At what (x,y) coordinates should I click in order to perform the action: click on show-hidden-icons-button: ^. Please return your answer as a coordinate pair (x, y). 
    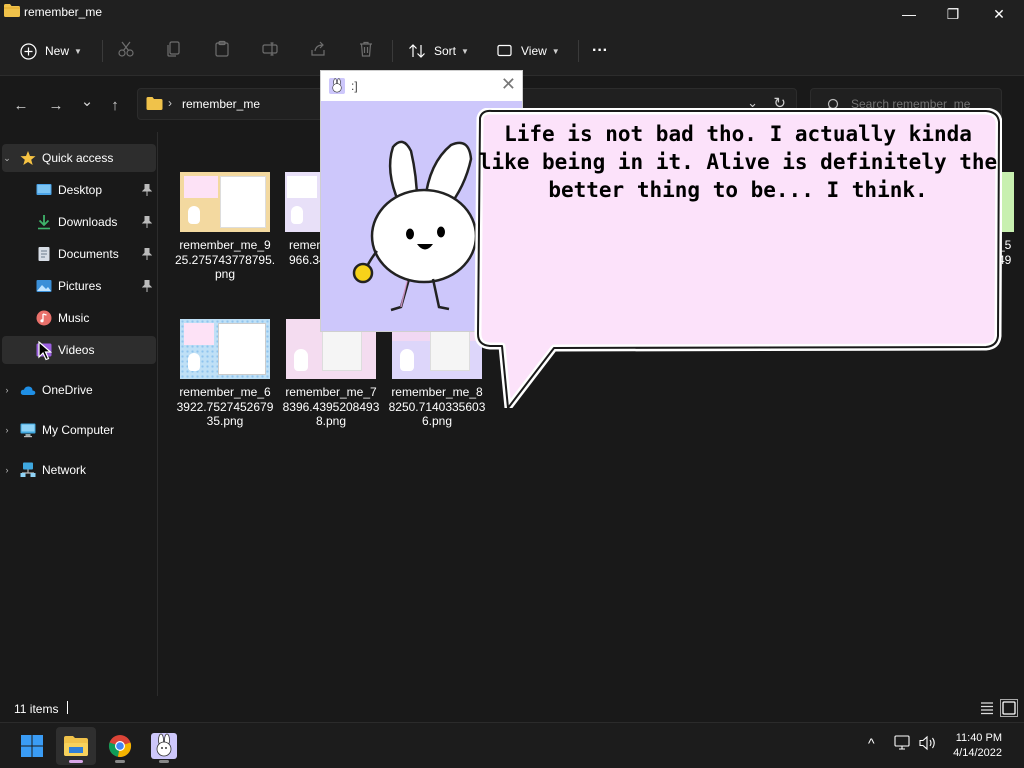
    Looking at the image, I should click on (871, 743).